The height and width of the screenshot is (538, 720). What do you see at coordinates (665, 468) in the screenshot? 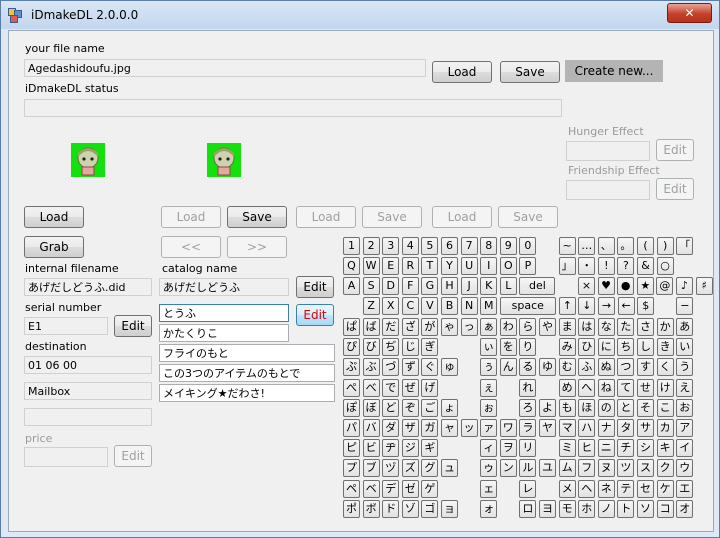
I see `key-button: ク` at bounding box center [665, 468].